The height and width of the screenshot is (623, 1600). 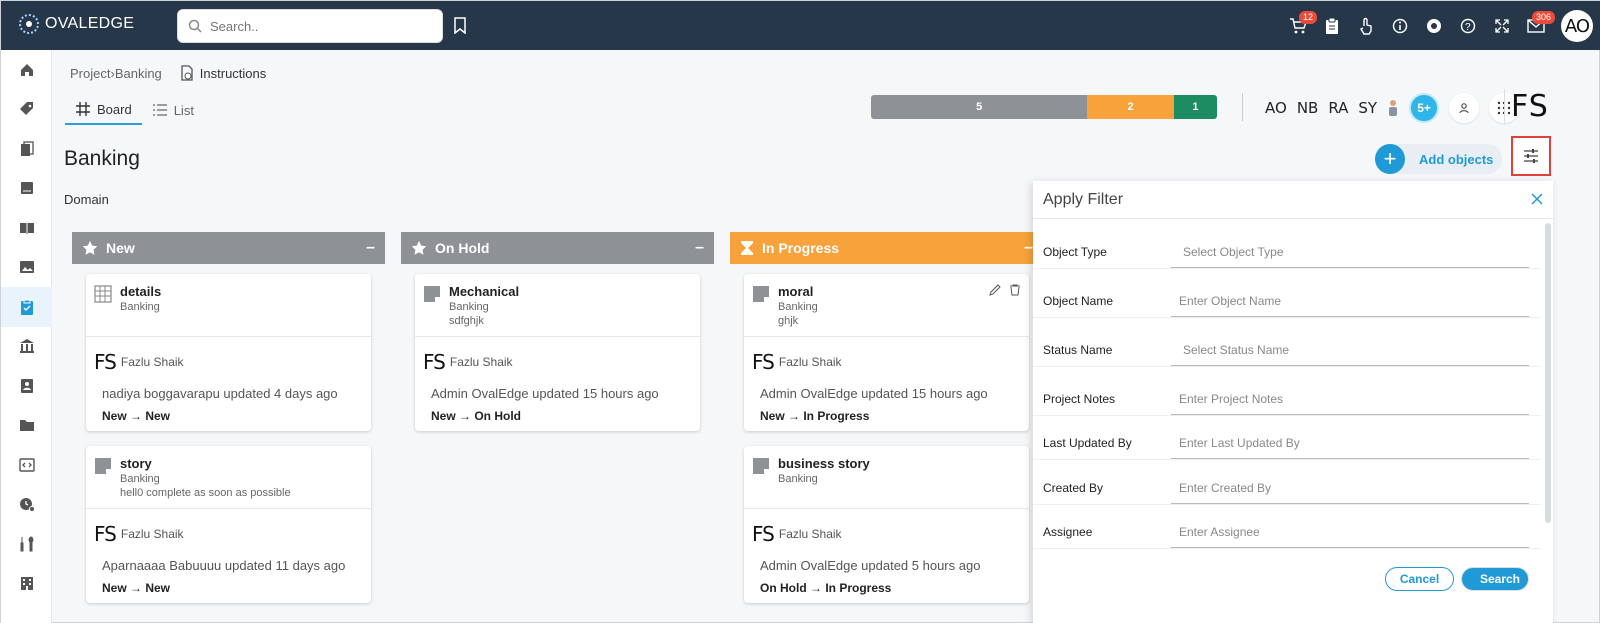 I want to click on cancel-button: Cancel, so click(x=1419, y=579).